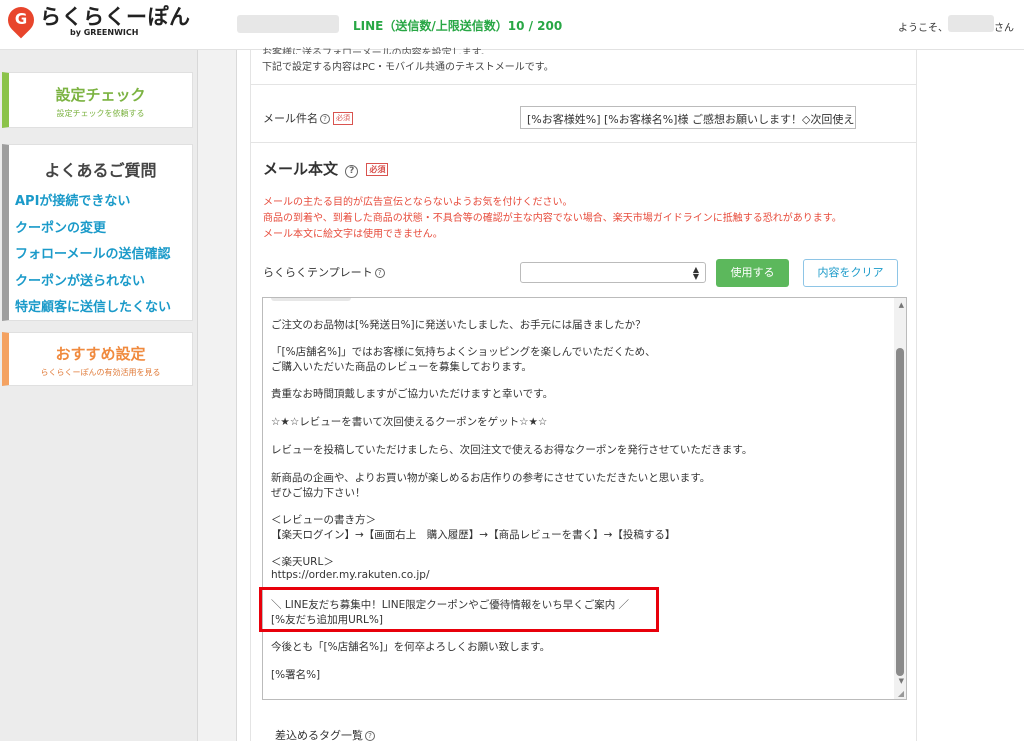 The width and height of the screenshot is (1024, 741). What do you see at coordinates (695, 273) in the screenshot?
I see `select-arrows-icon: ▲ ▼` at bounding box center [695, 273].